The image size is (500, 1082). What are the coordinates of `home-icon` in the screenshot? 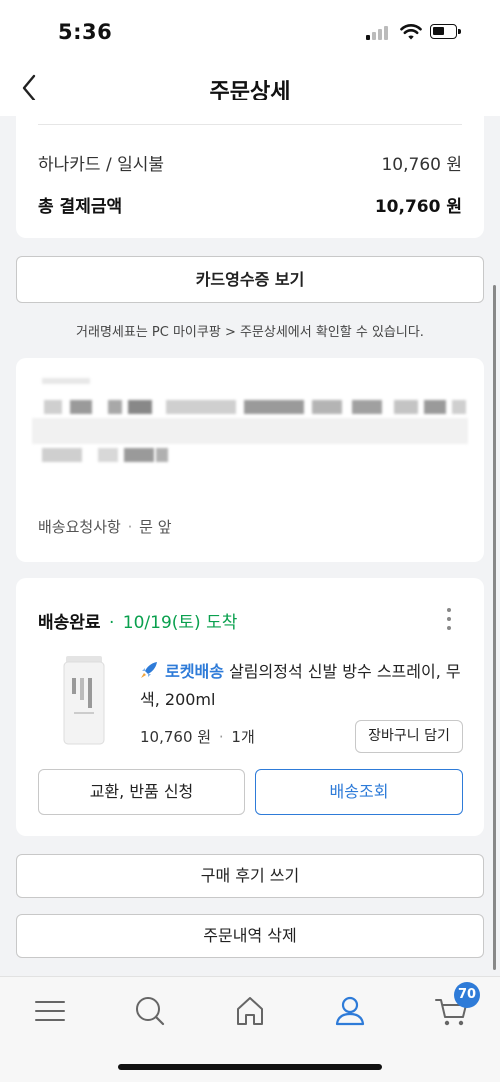 It's located at (250, 1011).